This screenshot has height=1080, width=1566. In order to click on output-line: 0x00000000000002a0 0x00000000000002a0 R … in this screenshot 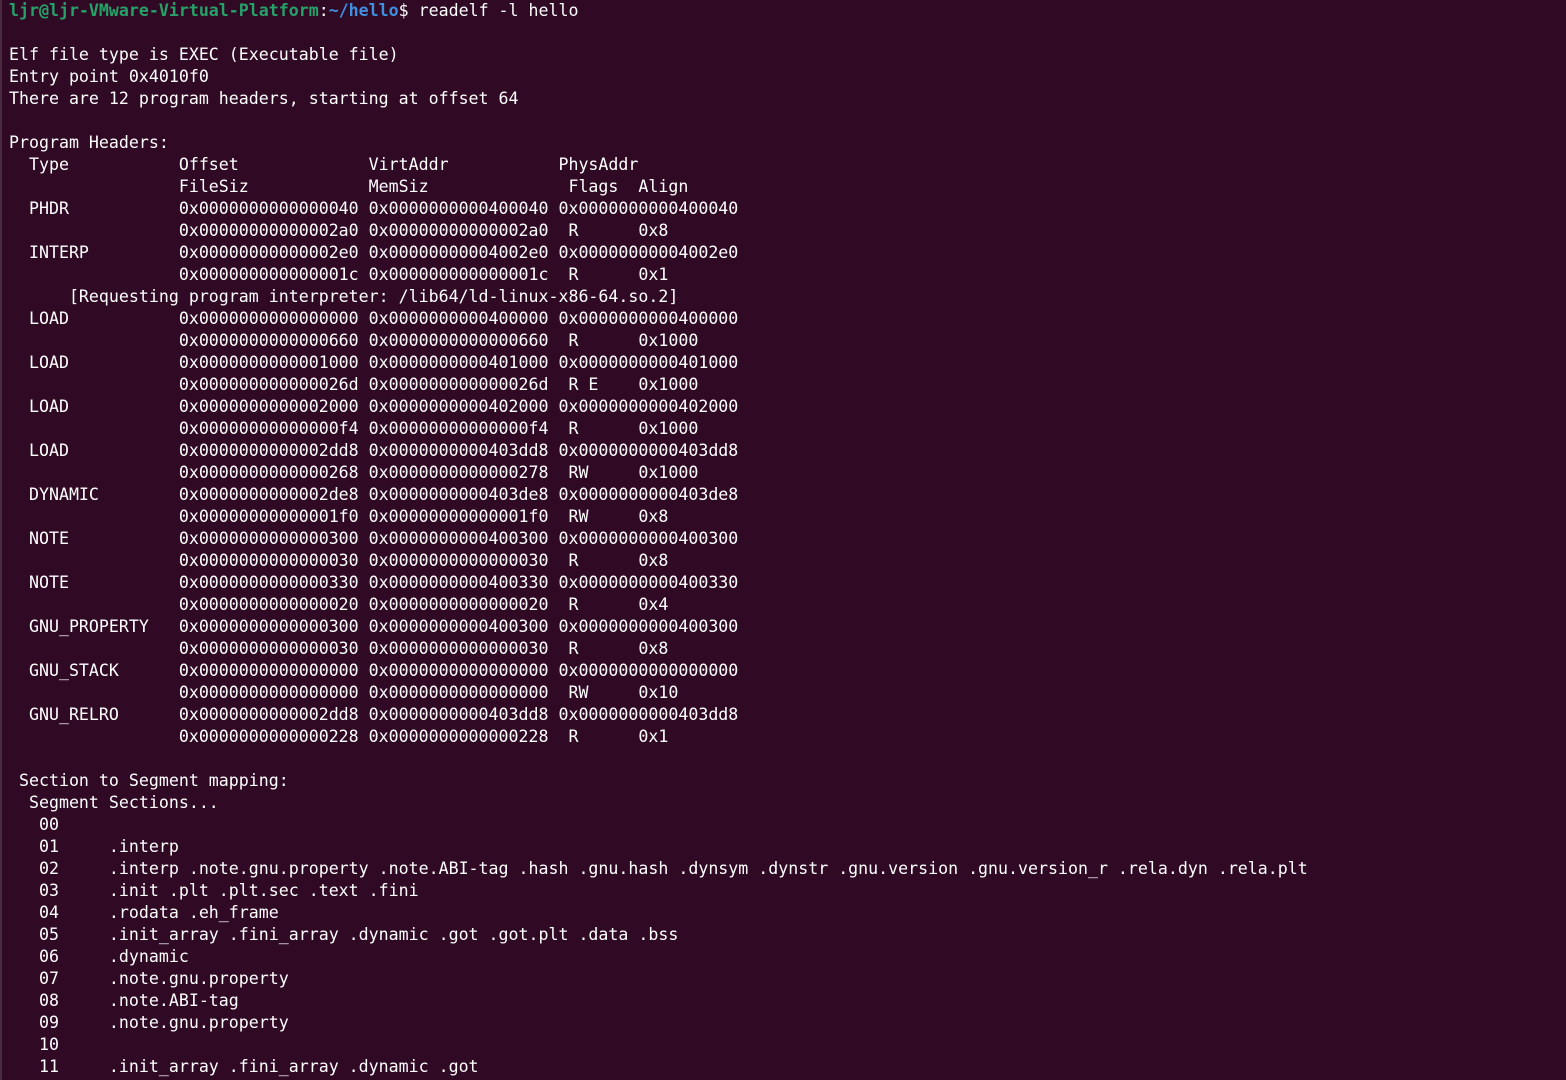, I will do `click(339, 230)`.